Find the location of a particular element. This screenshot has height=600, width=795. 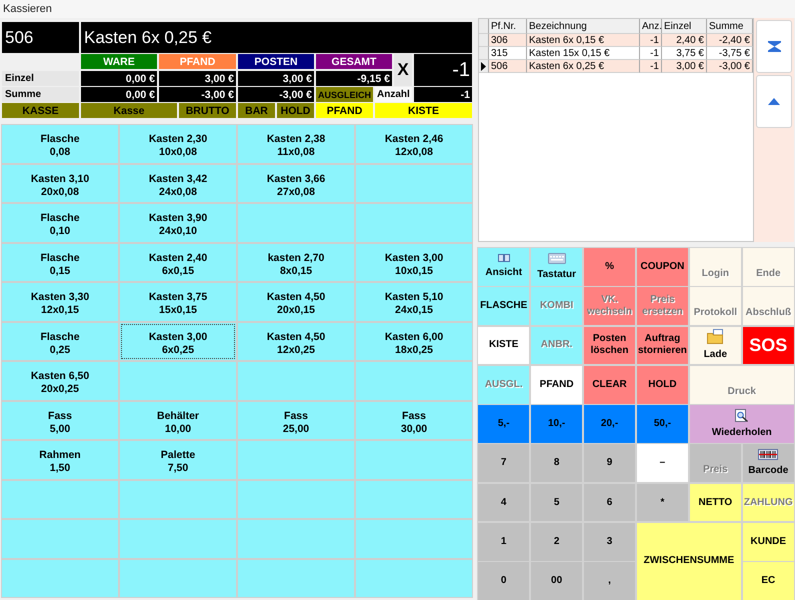

keypad-button: CLEAR is located at coordinates (610, 385).